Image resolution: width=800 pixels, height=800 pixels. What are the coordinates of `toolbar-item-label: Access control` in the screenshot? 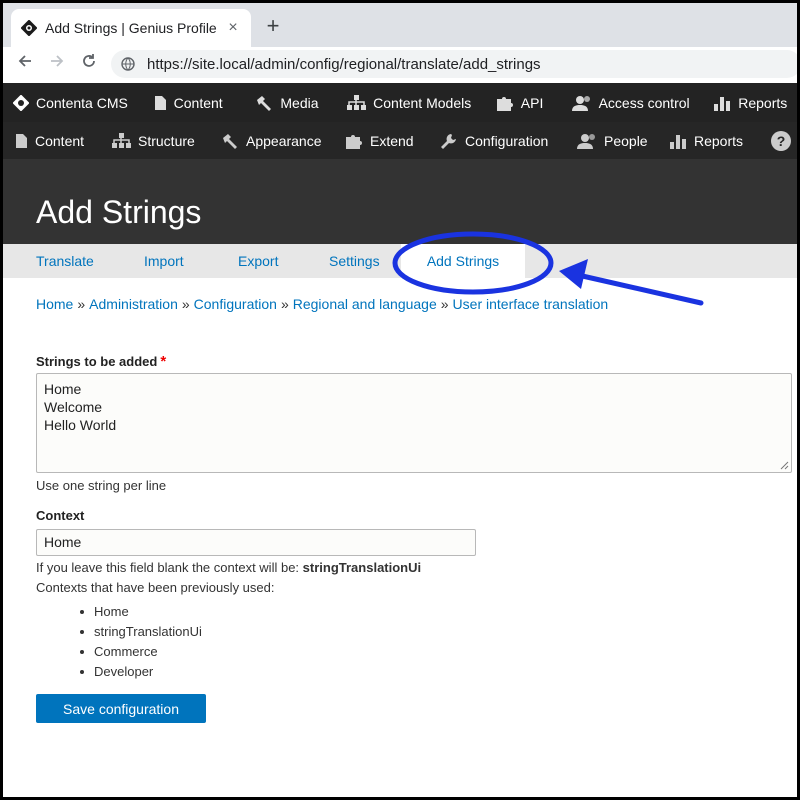 It's located at (644, 102).